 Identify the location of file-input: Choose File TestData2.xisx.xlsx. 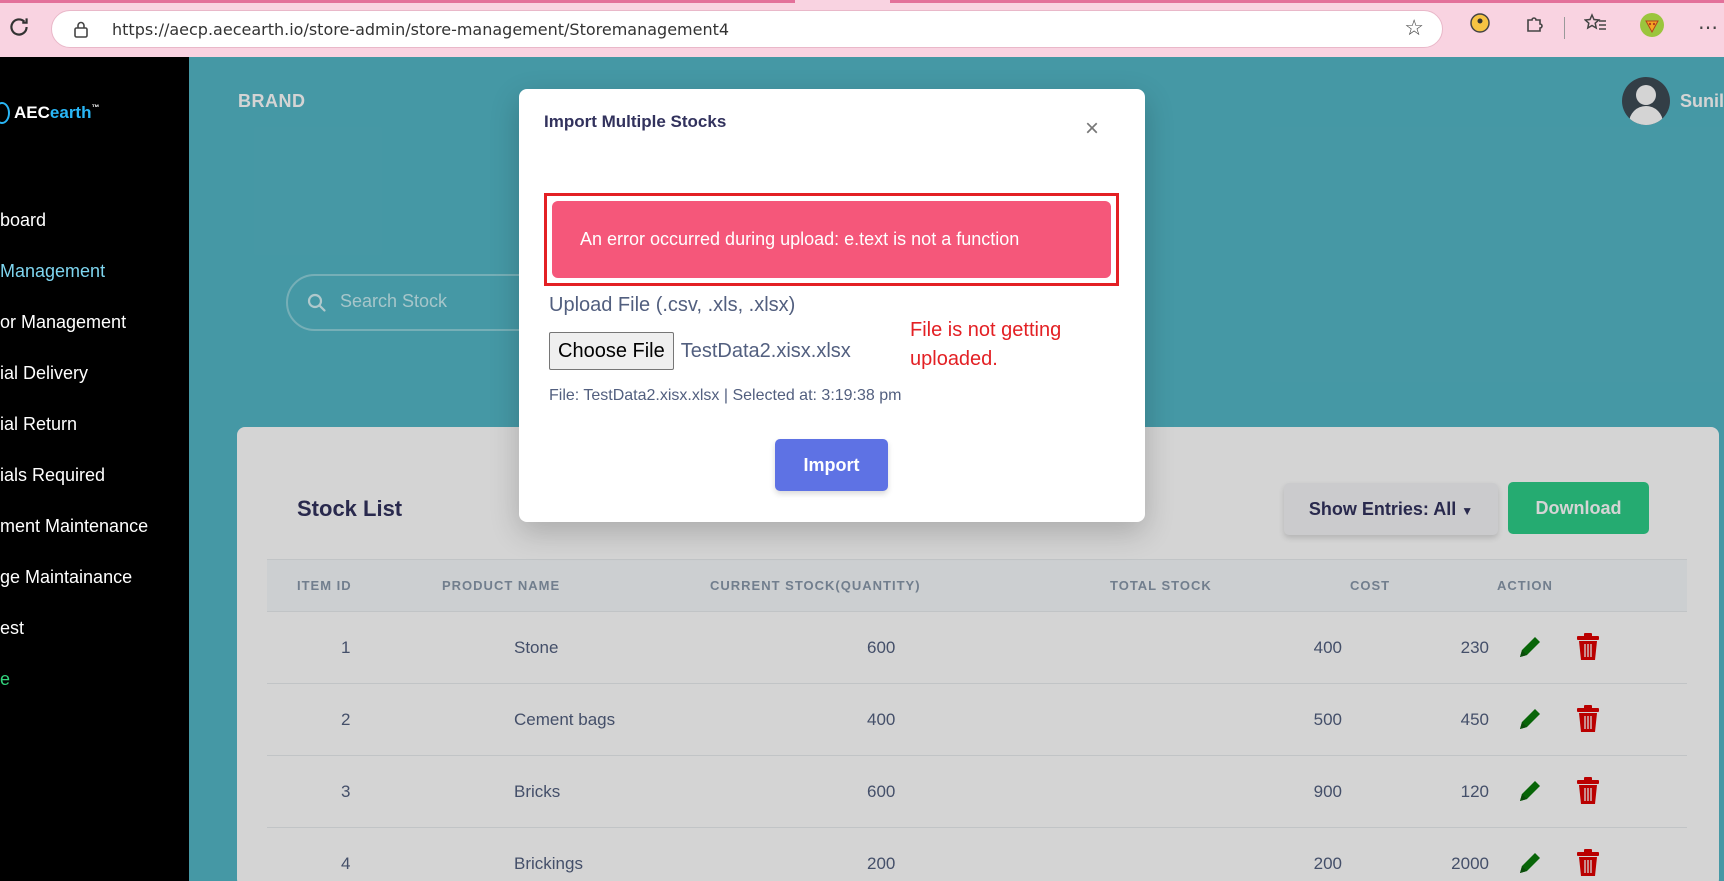
(700, 351).